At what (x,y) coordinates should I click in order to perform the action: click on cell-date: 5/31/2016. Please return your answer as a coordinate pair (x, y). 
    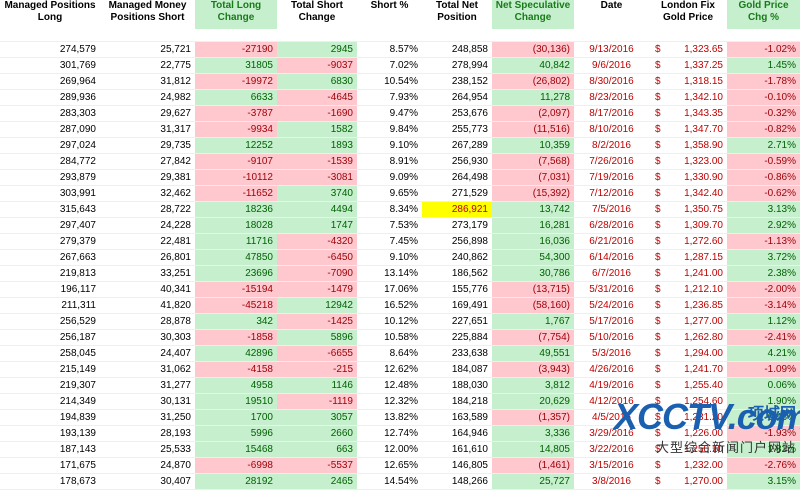
    Looking at the image, I should click on (611, 289).